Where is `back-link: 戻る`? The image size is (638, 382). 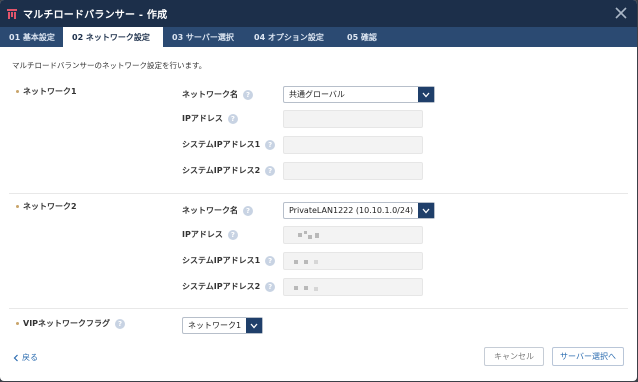
back-link: 戻る is located at coordinates (25, 357).